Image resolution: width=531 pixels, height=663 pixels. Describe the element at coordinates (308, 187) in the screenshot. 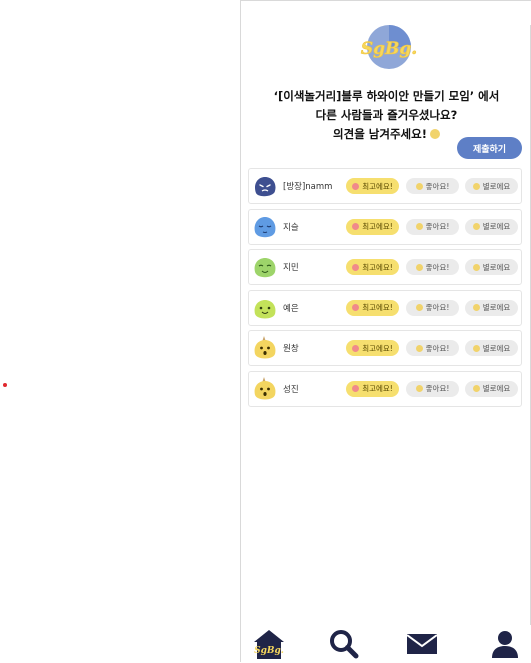

I see `member-name: [방장]namm` at that location.